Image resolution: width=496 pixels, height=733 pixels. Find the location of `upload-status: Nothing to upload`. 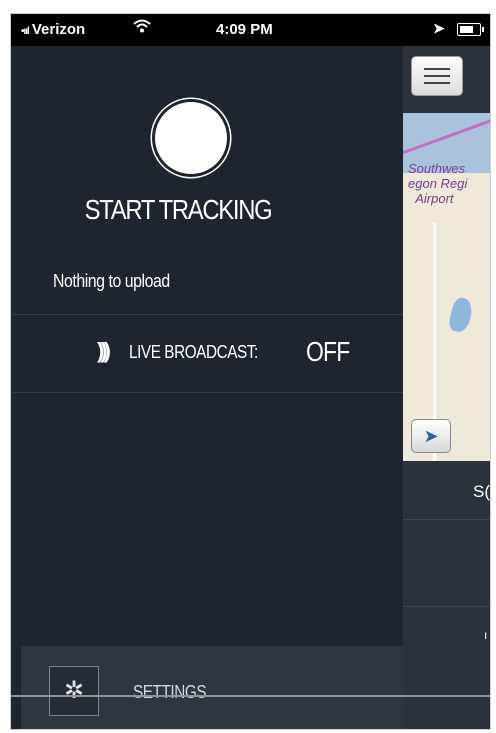

upload-status: Nothing to upload is located at coordinates (111, 281).